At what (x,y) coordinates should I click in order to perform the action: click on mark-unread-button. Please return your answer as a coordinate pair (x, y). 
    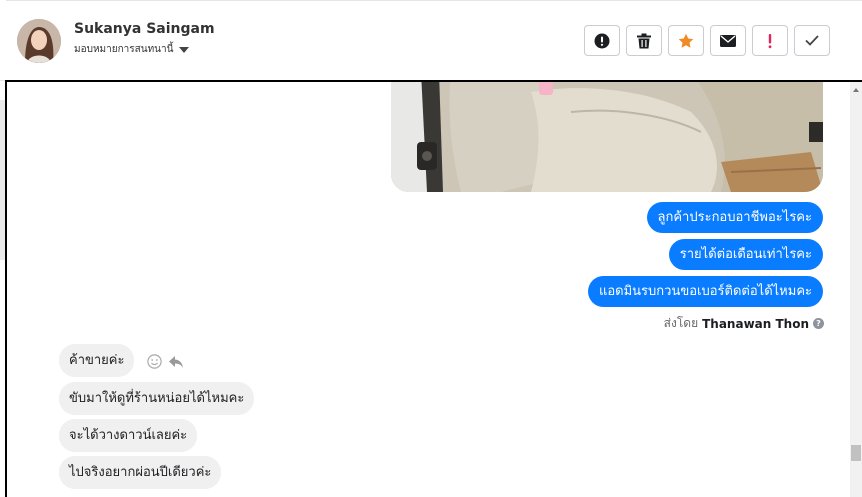
    Looking at the image, I should click on (728, 40).